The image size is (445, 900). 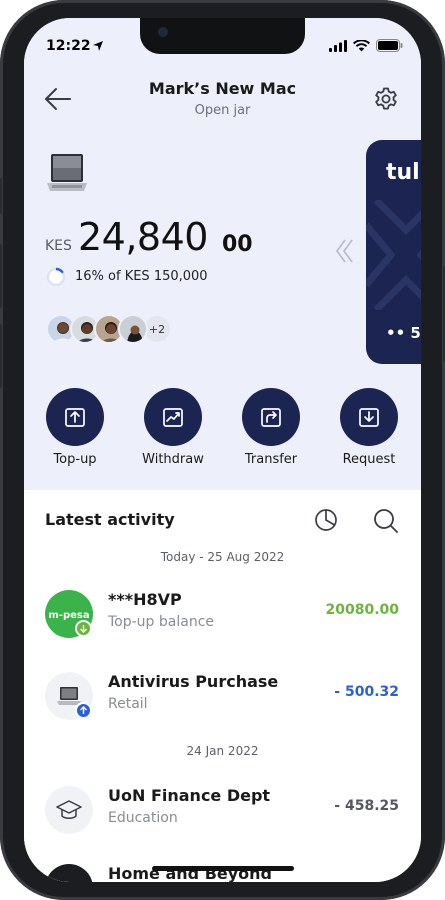 What do you see at coordinates (110, 519) in the screenshot?
I see `activity-title: Latest activity` at bounding box center [110, 519].